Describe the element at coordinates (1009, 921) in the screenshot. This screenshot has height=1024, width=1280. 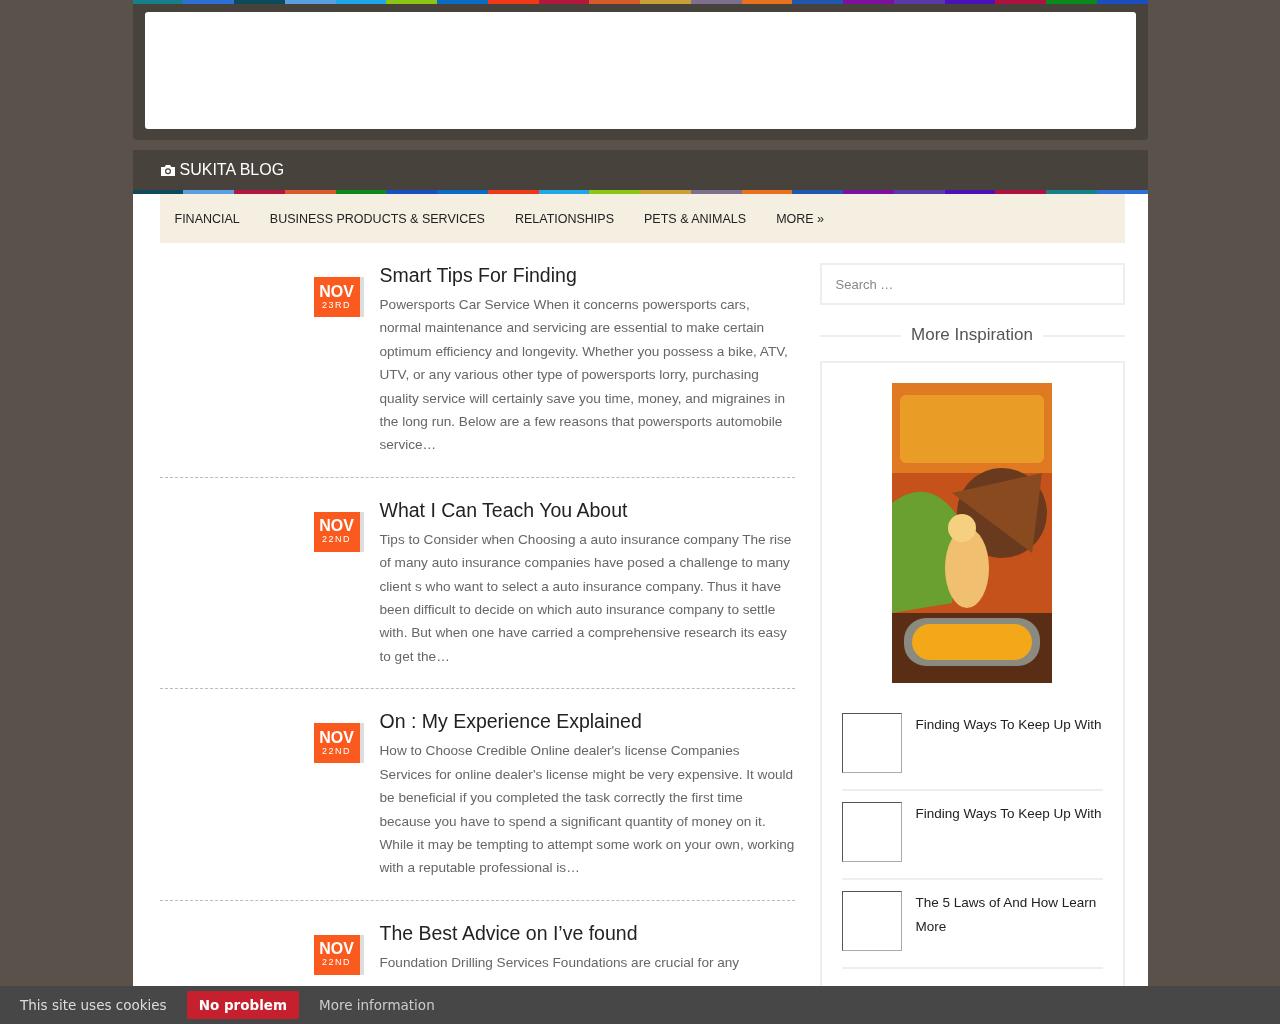
I see `post-link: The 5 Laws of And How Learn More` at that location.